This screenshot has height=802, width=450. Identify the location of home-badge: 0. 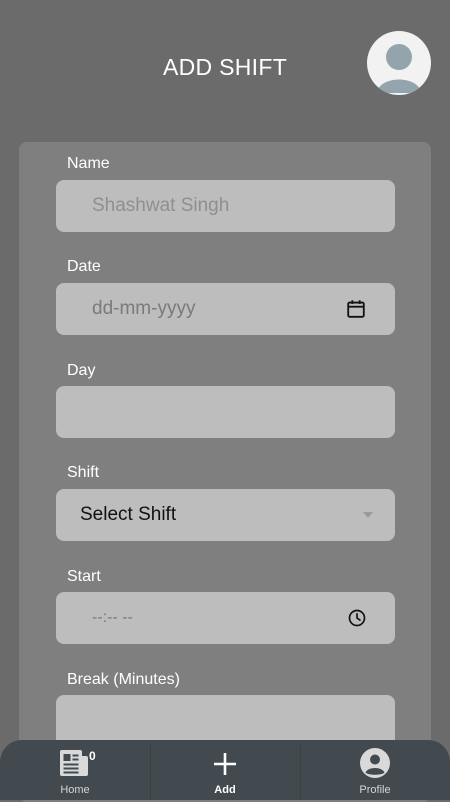
(92, 756).